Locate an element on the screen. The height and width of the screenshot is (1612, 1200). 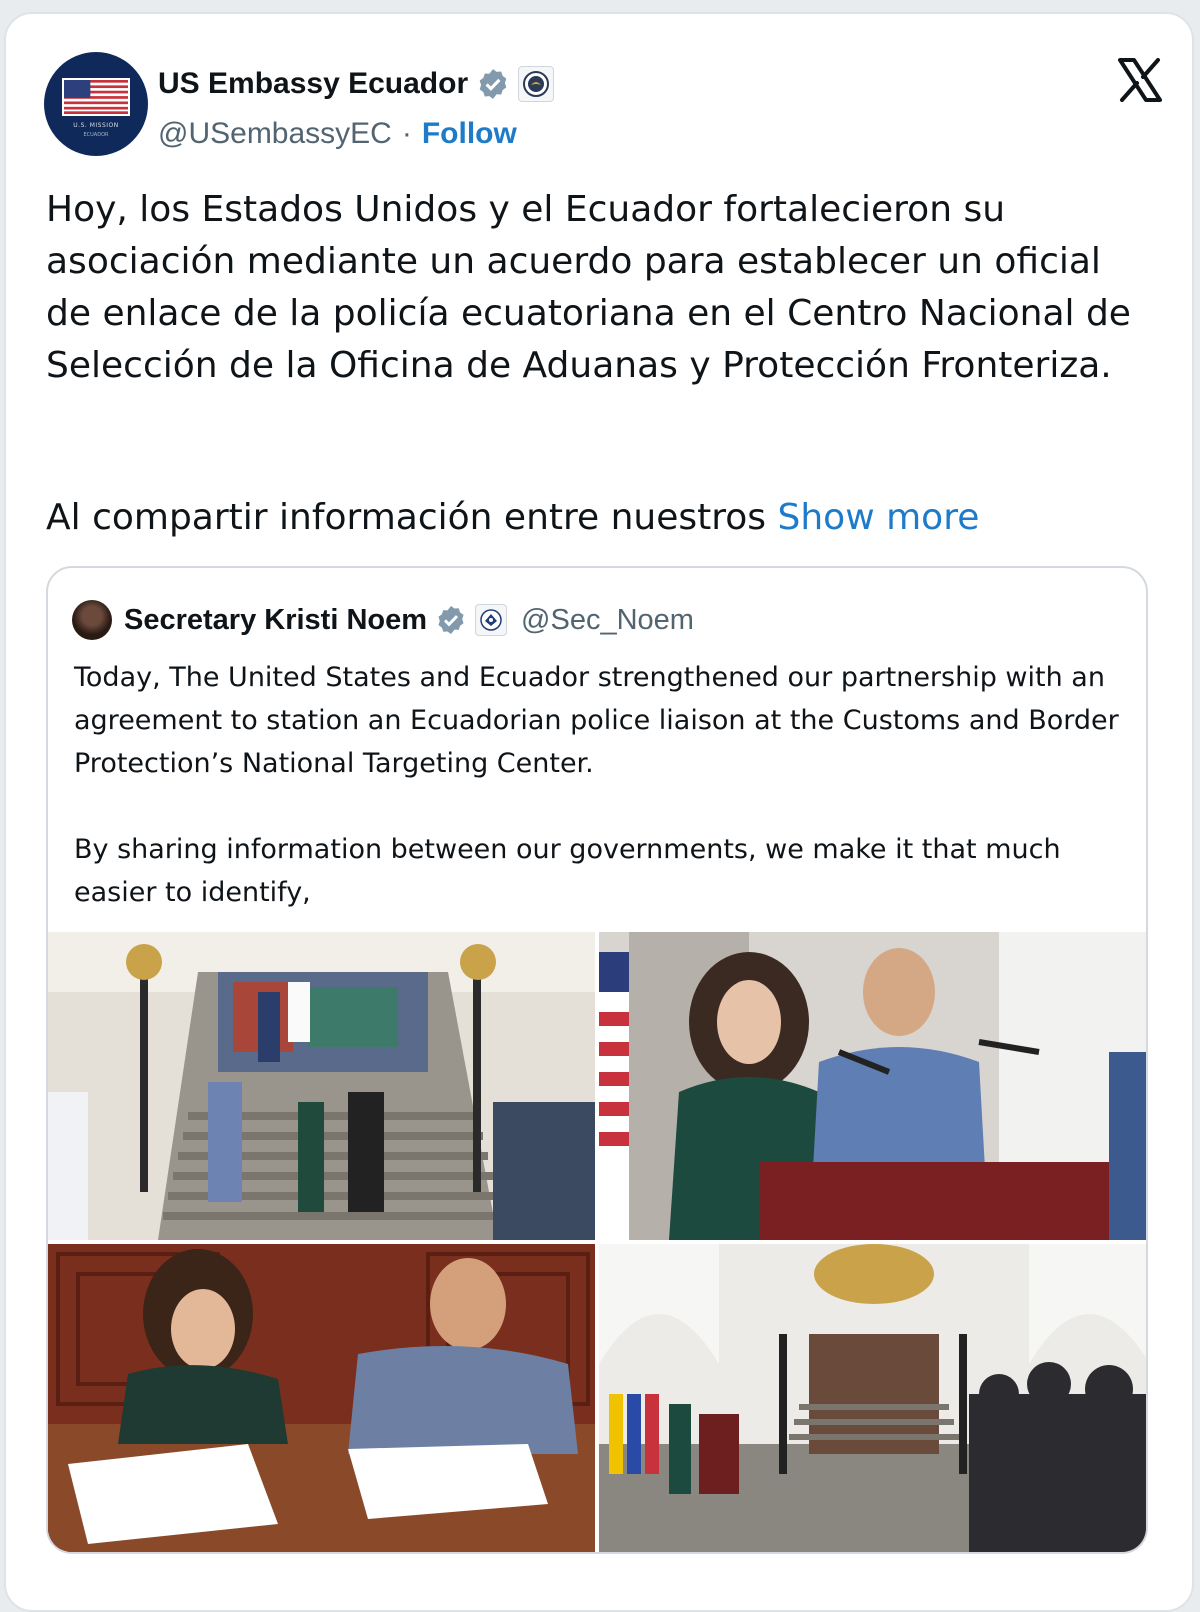
photo-signing-agreement is located at coordinates (321, 1398).